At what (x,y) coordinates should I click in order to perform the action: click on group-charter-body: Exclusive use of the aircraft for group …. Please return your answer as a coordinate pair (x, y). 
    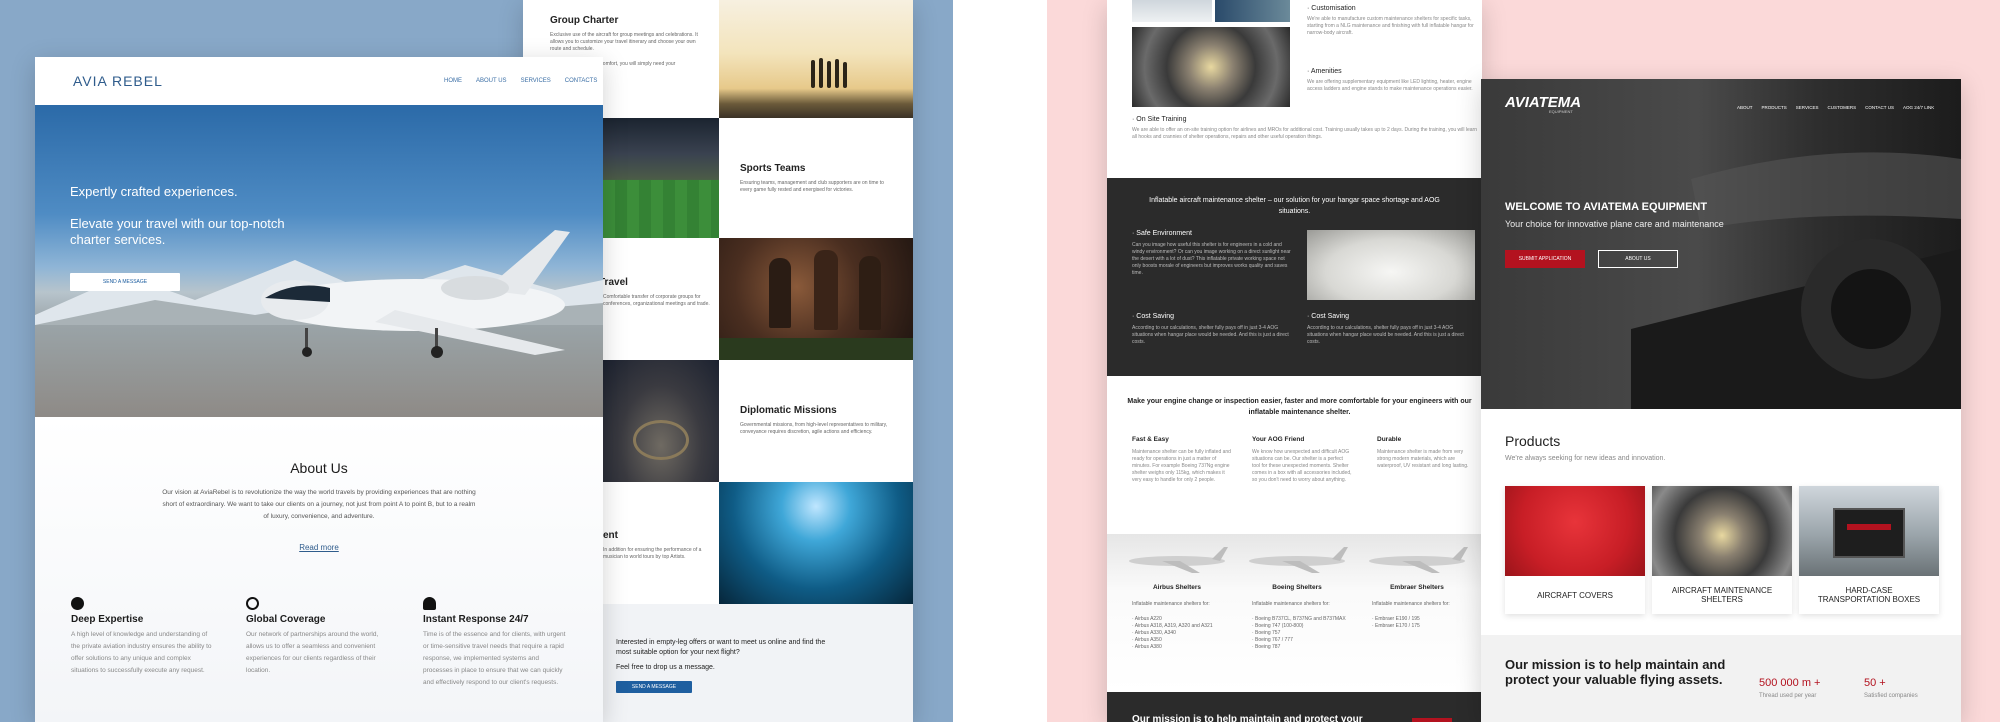
    Looking at the image, I should click on (624, 42).